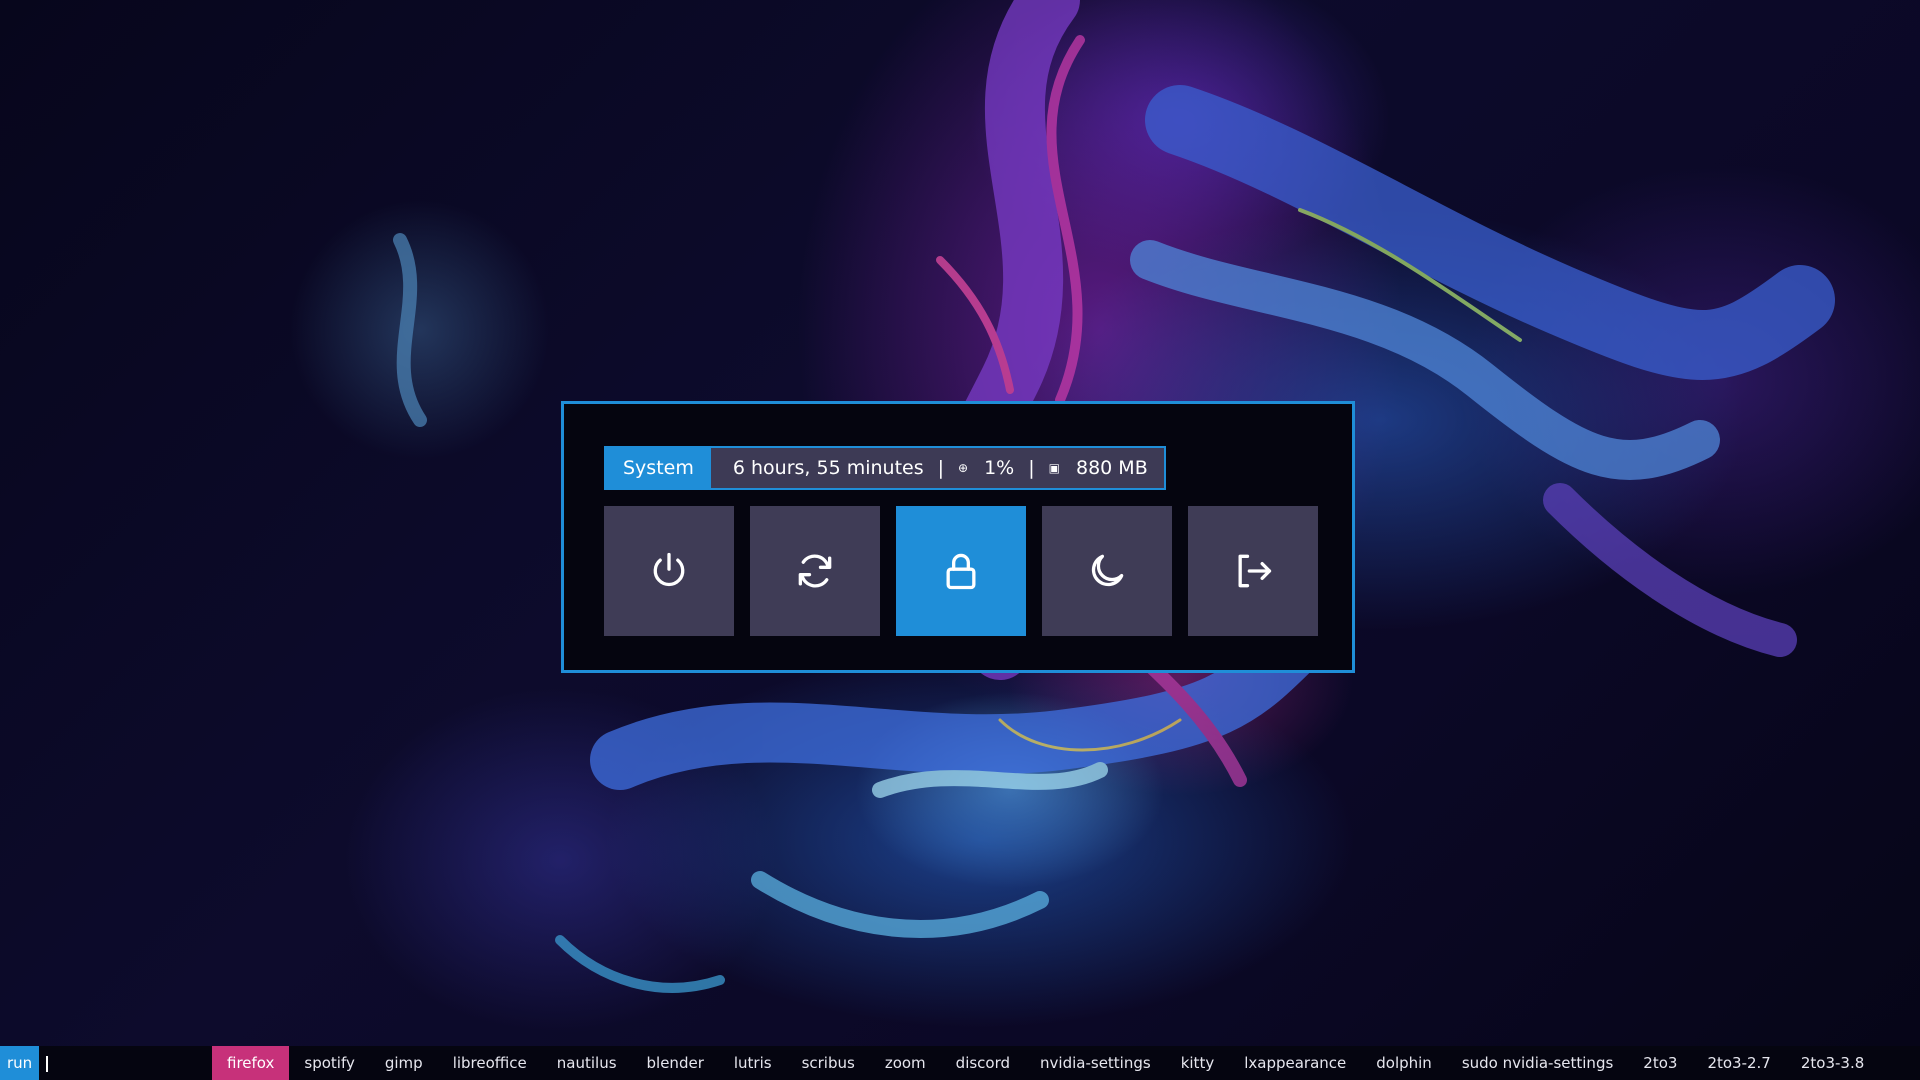  What do you see at coordinates (1404, 1063) in the screenshot?
I see `run-item: dolphin` at bounding box center [1404, 1063].